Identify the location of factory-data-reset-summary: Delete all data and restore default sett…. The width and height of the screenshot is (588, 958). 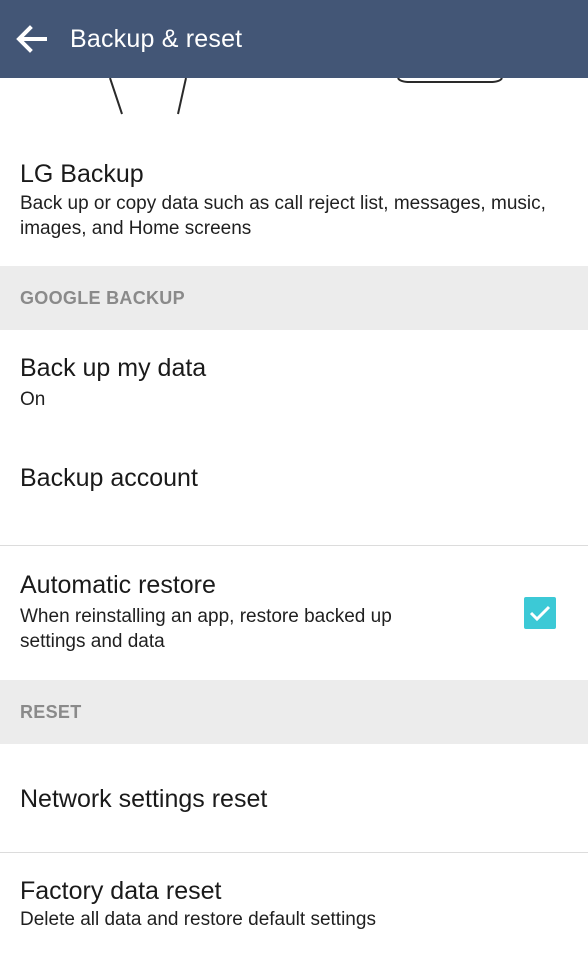
(198, 919).